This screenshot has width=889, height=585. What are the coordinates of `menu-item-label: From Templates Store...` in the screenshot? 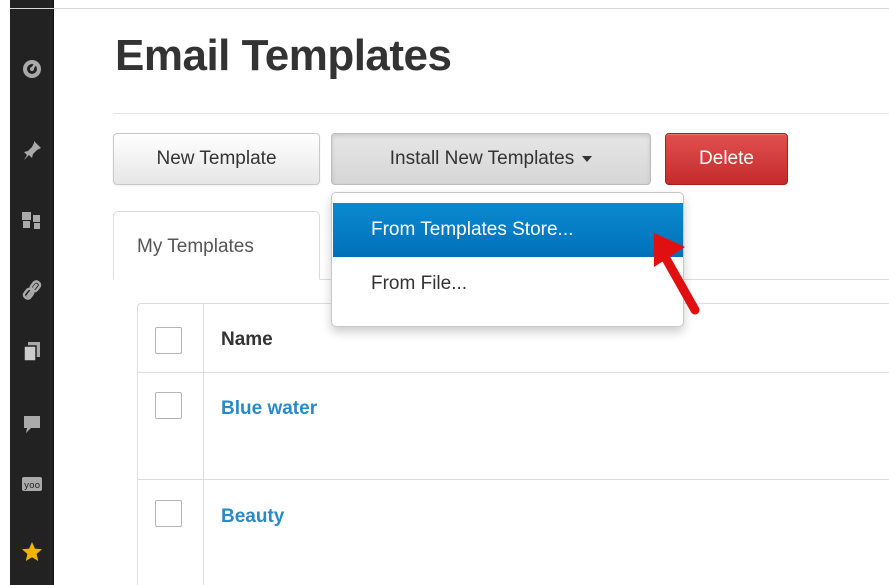 It's located at (472, 229).